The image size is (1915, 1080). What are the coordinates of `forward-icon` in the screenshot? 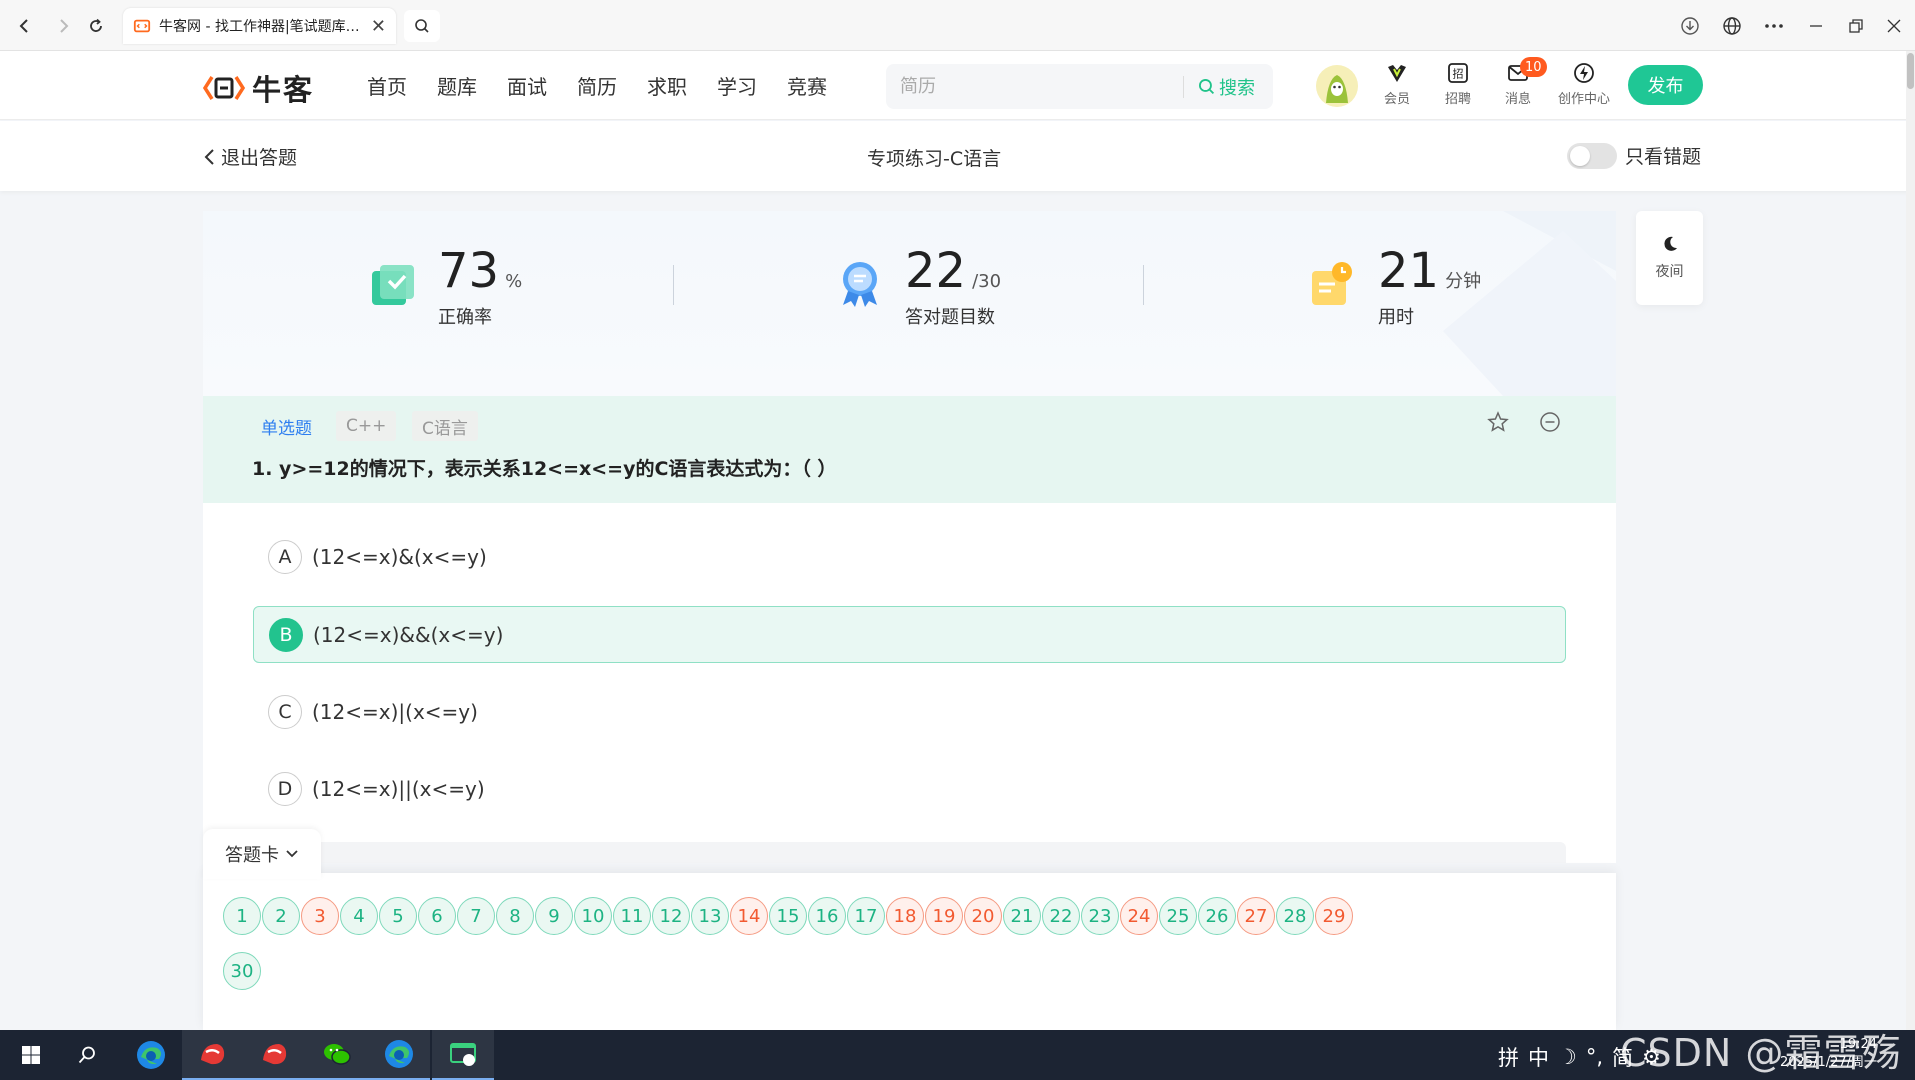 It's located at (64, 26).